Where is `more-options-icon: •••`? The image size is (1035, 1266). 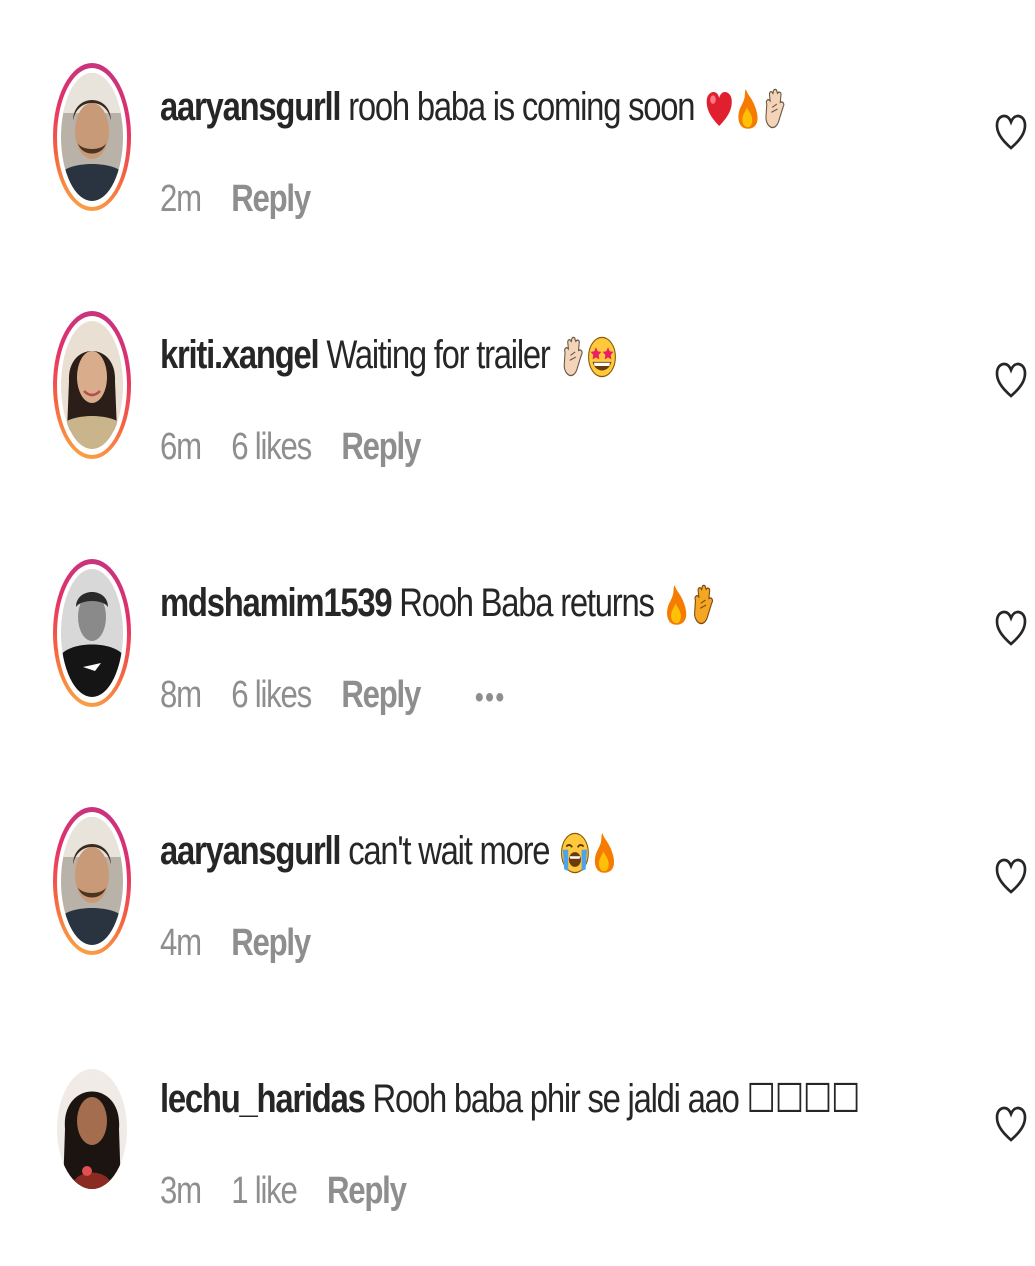
more-options-icon: ••• is located at coordinates (490, 697).